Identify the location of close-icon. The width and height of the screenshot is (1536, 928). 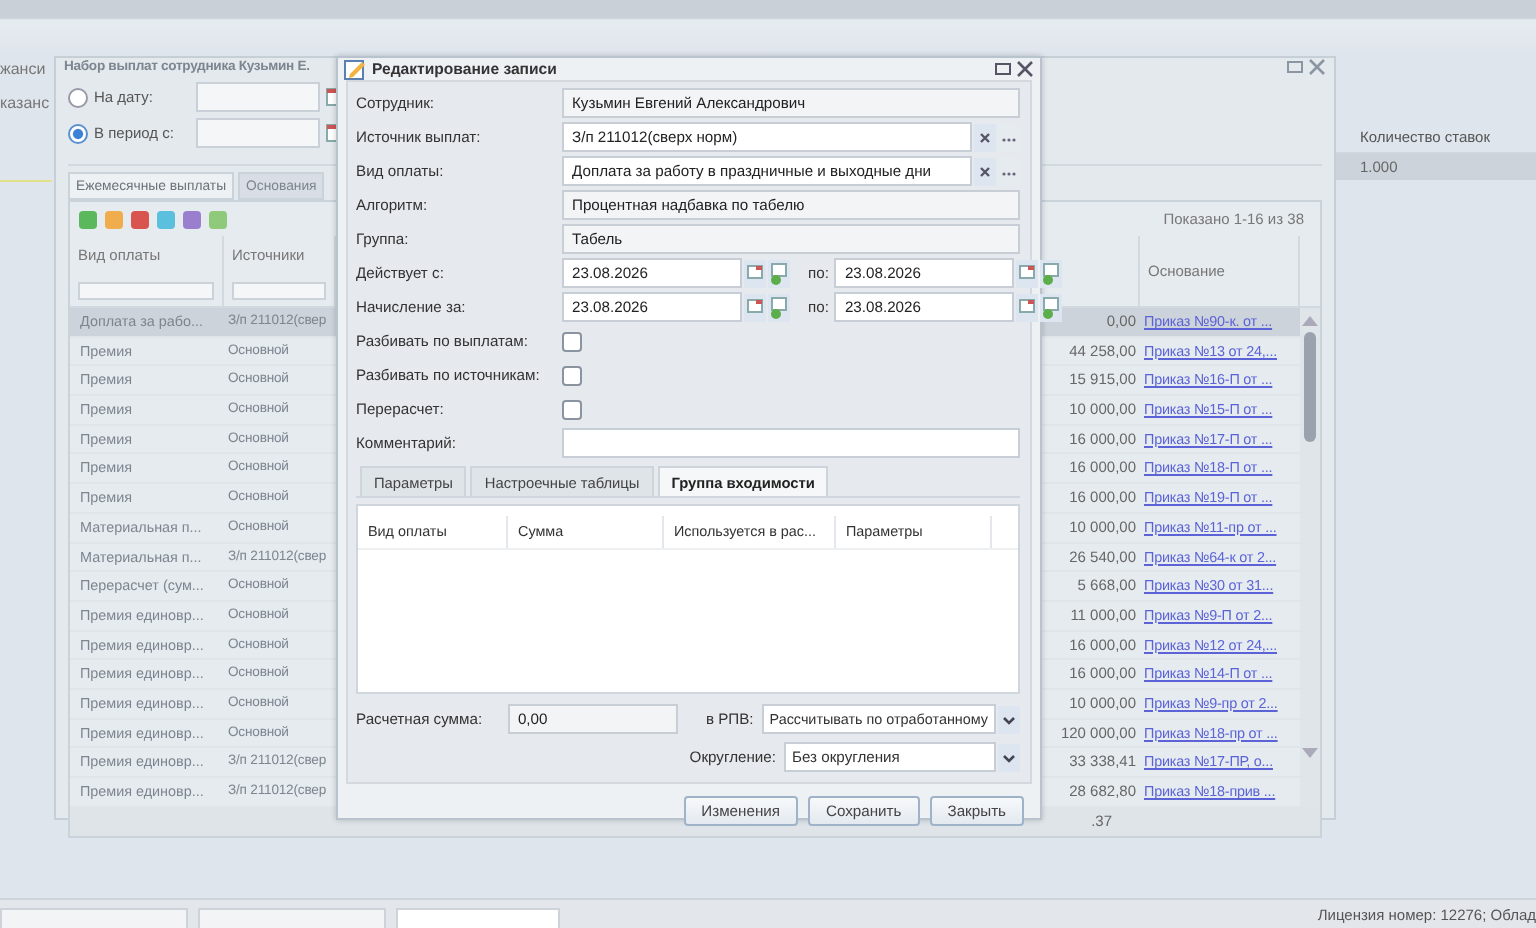
(1025, 69).